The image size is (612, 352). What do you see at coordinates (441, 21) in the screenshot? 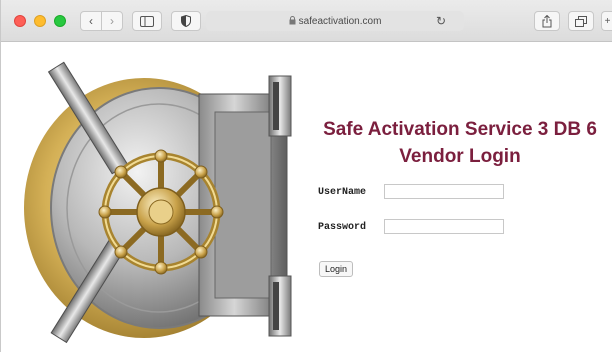
I see `reload-icon: ↻` at bounding box center [441, 21].